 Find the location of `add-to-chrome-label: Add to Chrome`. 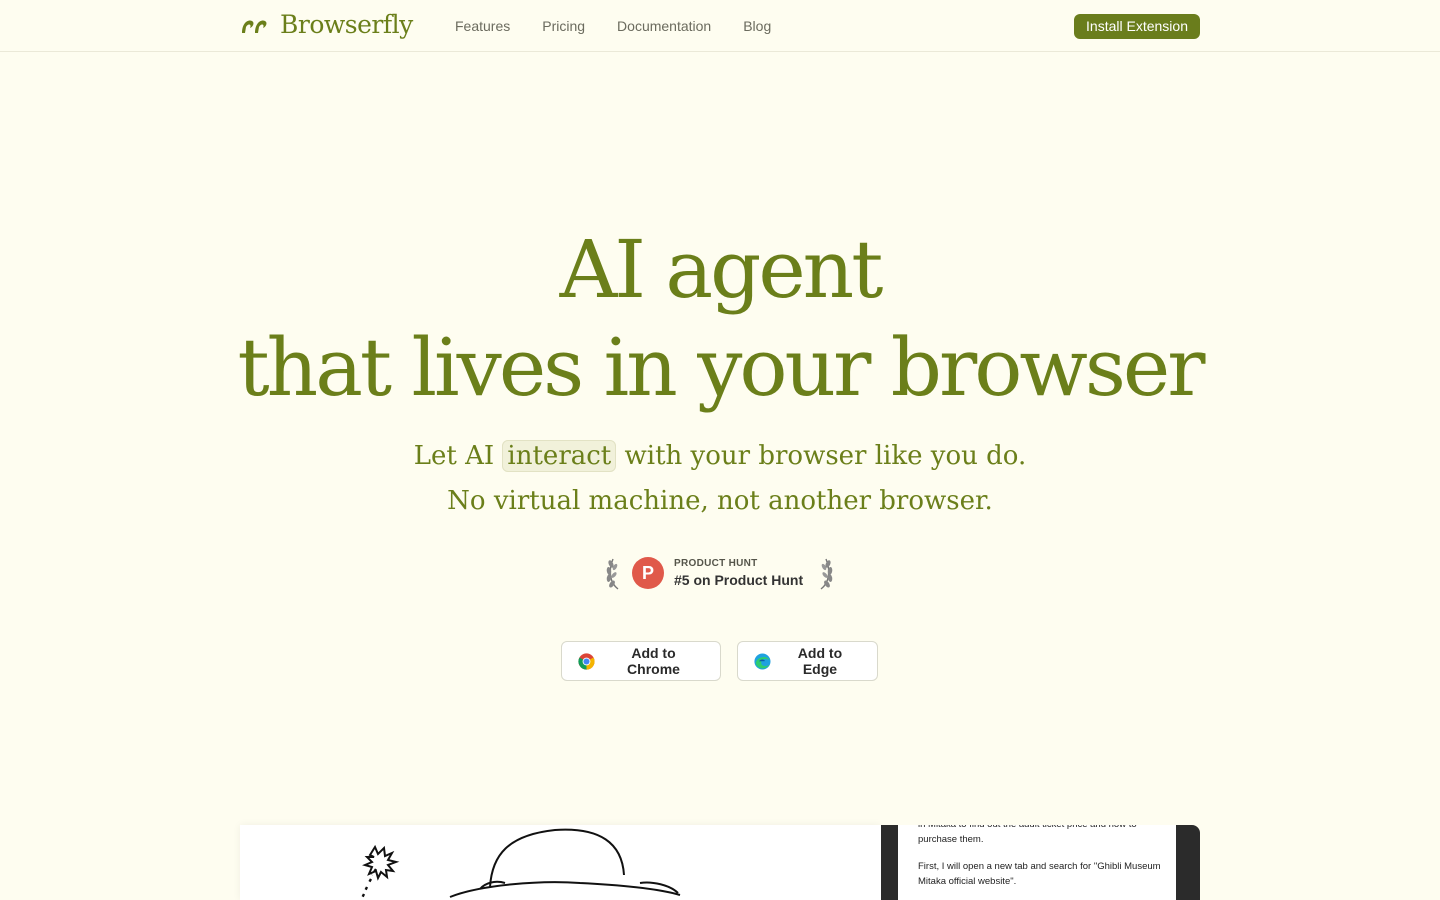

add-to-chrome-label: Add to Chrome is located at coordinates (653, 661).